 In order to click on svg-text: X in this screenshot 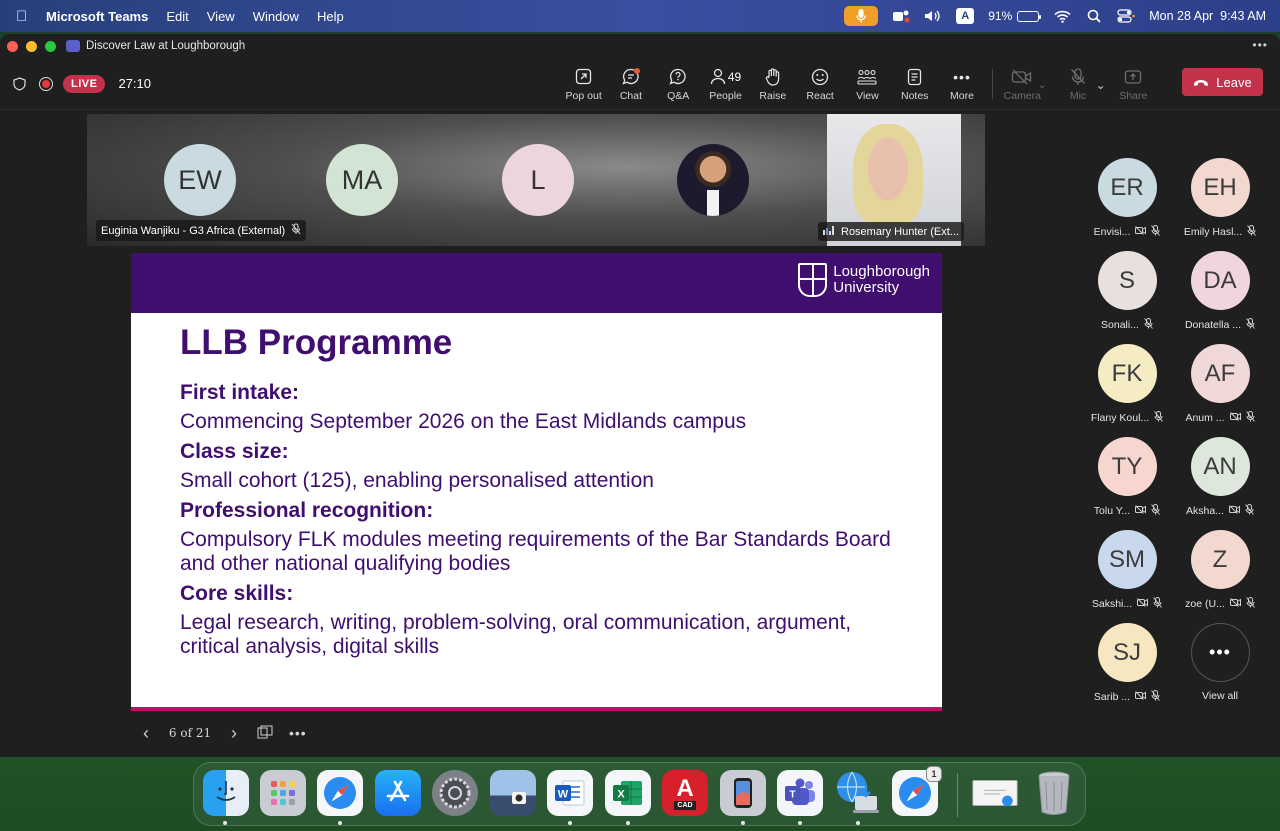, I will do `click(621, 795)`.